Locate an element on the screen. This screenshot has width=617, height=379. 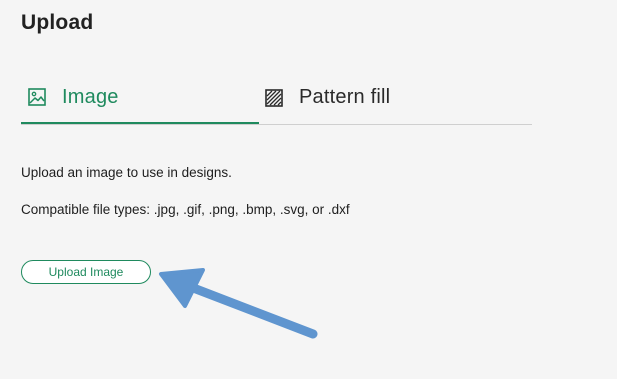
upload-image-button: Upload Image is located at coordinates (86, 272).